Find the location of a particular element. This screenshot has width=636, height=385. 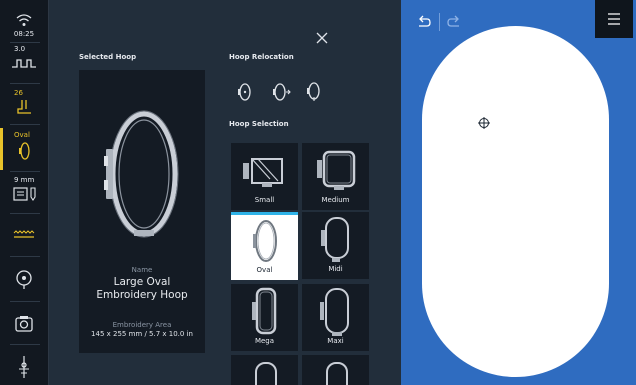

hoop-tile-small: Small is located at coordinates (264, 176).